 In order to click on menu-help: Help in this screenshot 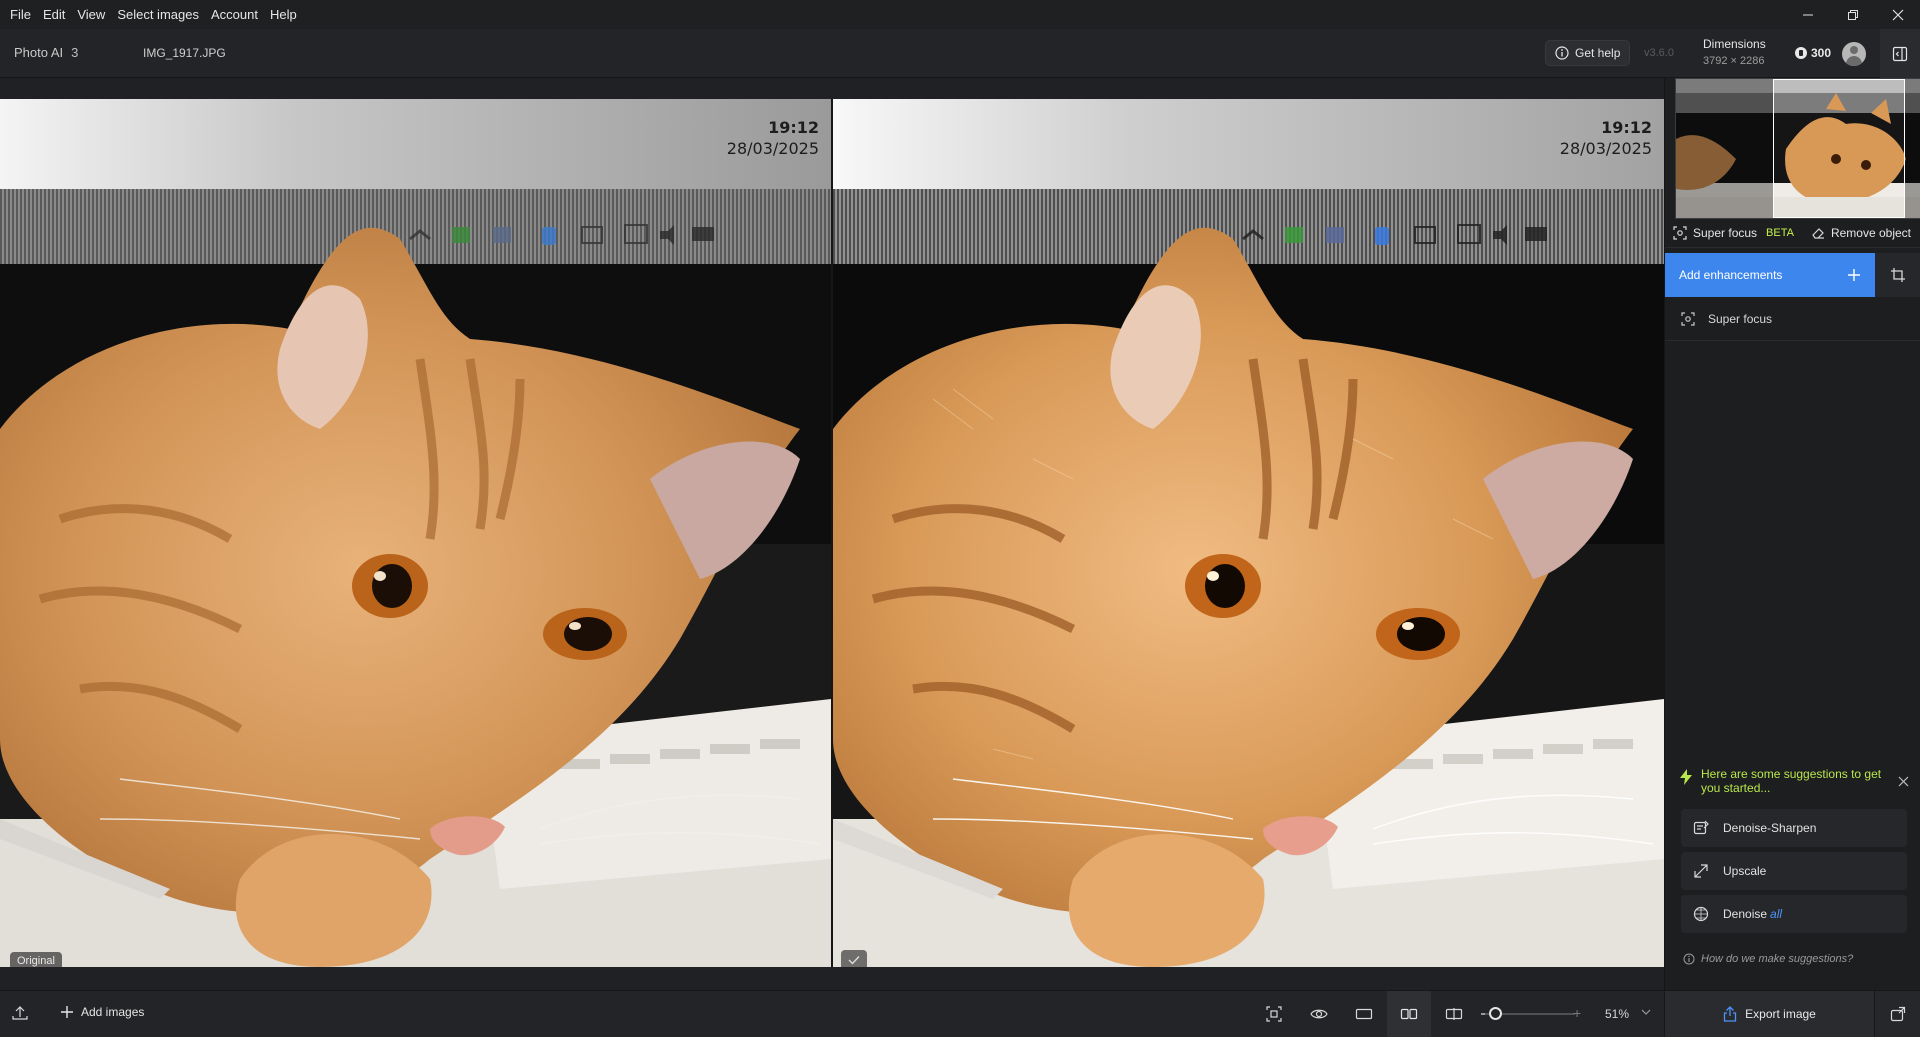, I will do `click(283, 14)`.